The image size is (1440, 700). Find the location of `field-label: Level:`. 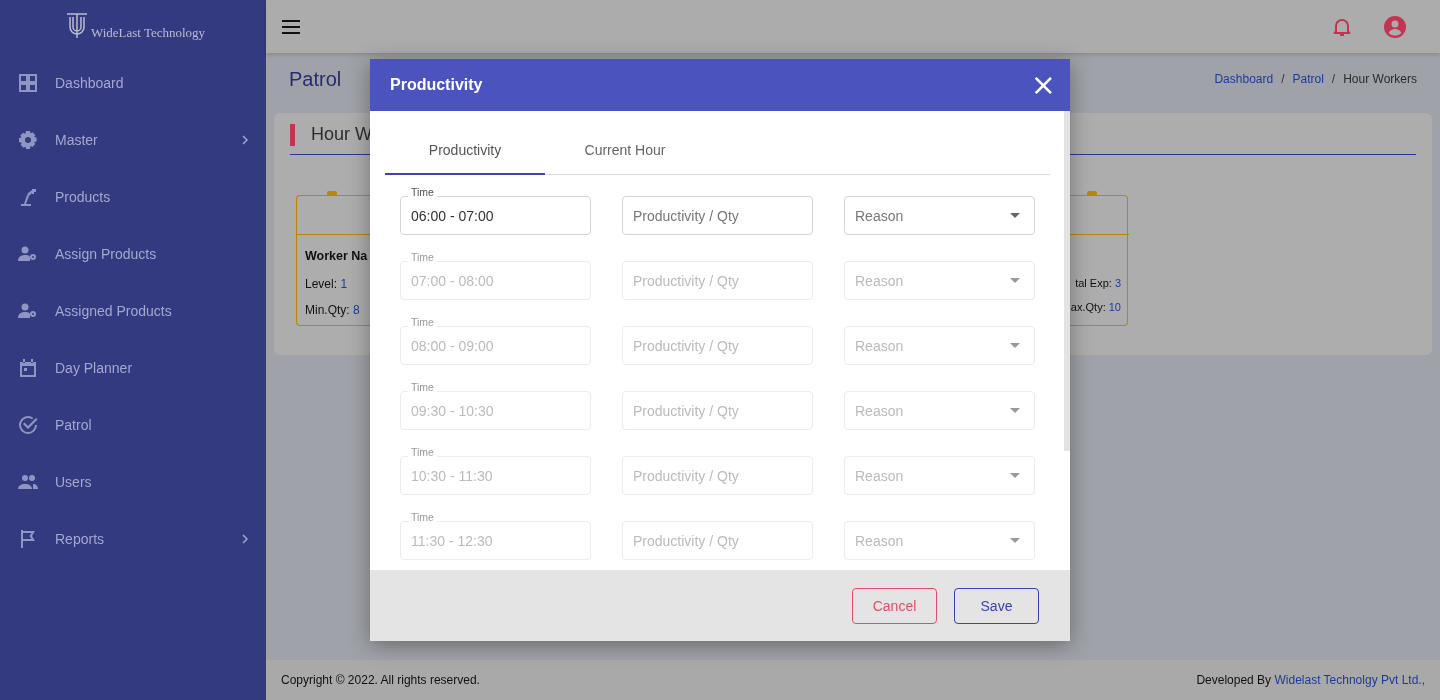

field-label: Level: is located at coordinates (321, 284).